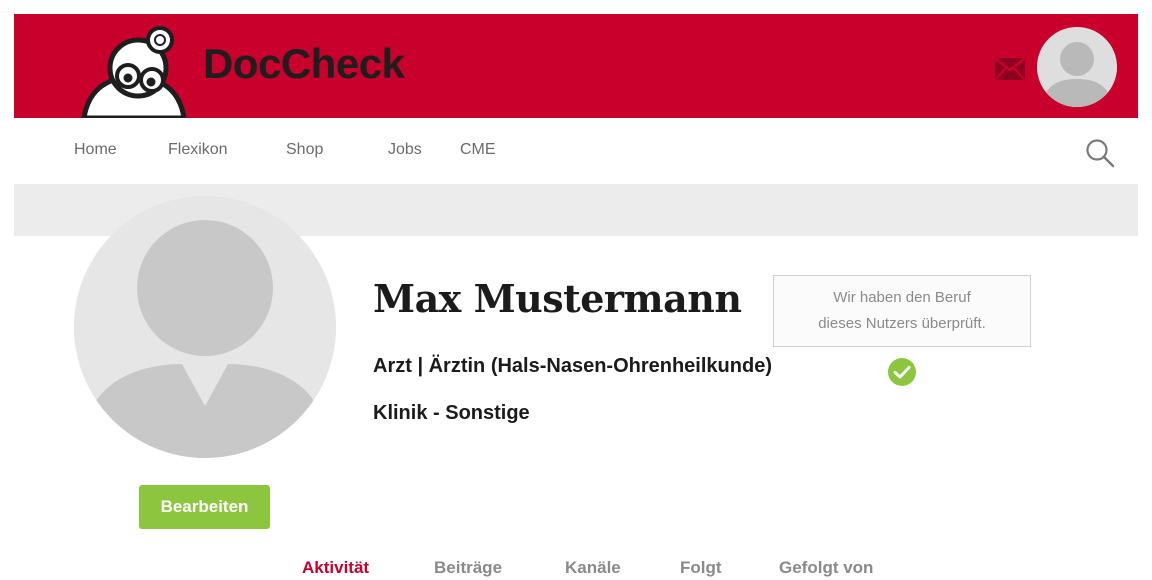  I want to click on tab-posts: Beiträge, so click(468, 568).